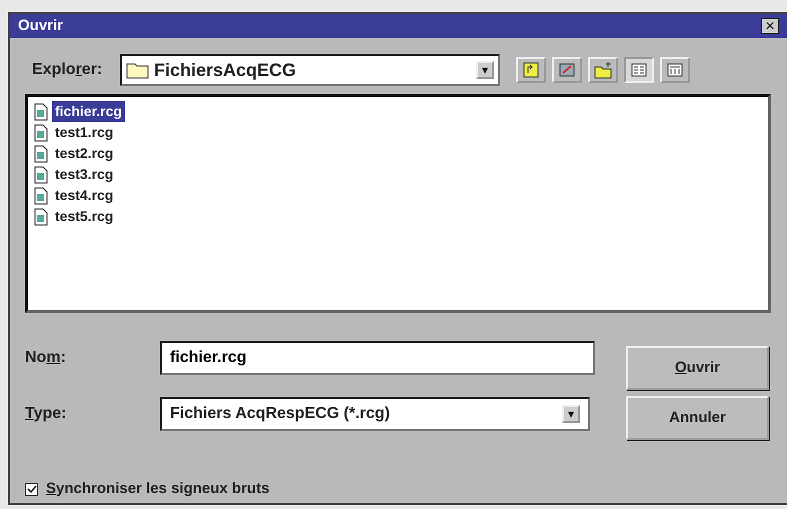 The image size is (787, 509). Describe the element at coordinates (84, 153) in the screenshot. I see `file-item: test2.rcg` at that location.